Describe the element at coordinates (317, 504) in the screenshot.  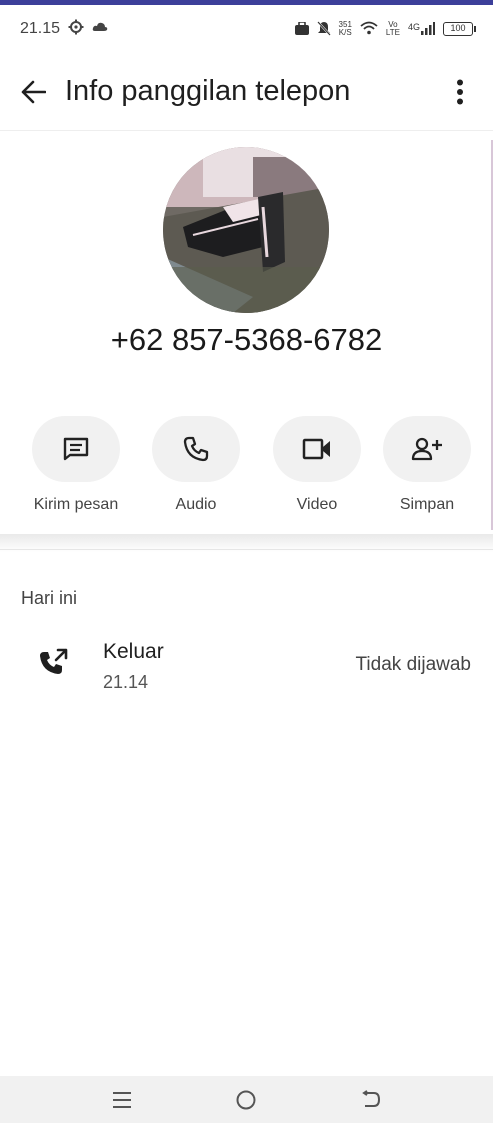
I see `video-label: Video` at that location.